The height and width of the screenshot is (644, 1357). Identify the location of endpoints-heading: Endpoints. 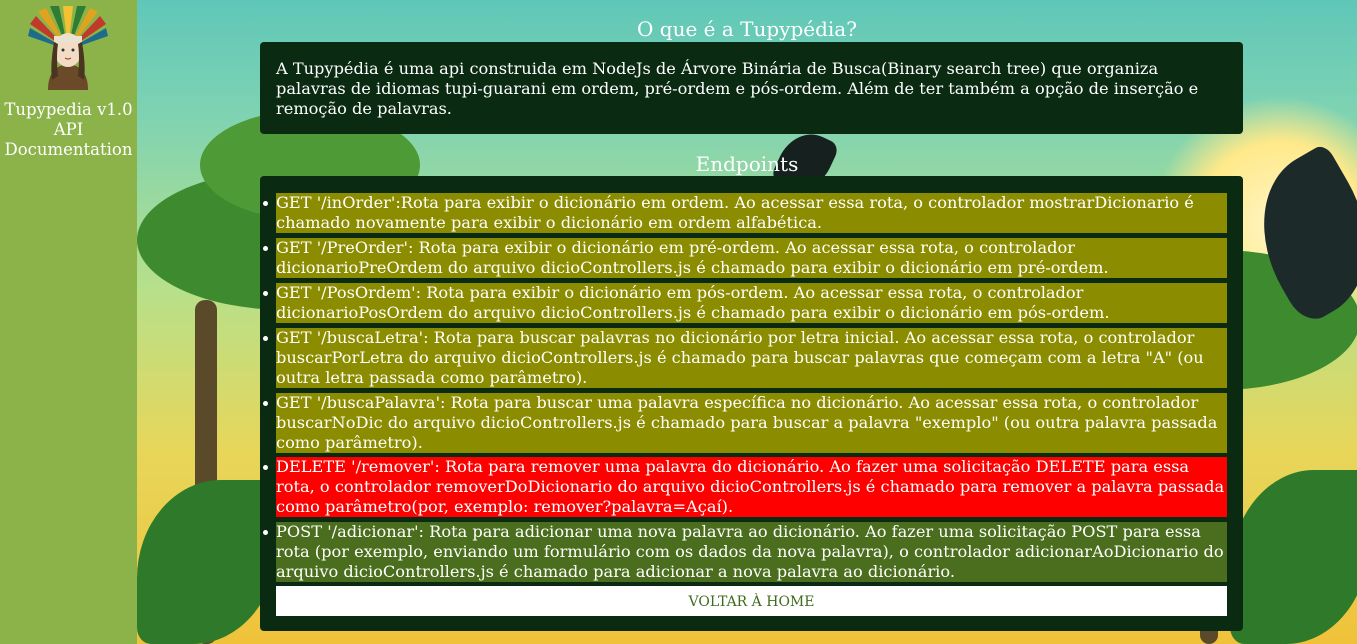
(747, 164).